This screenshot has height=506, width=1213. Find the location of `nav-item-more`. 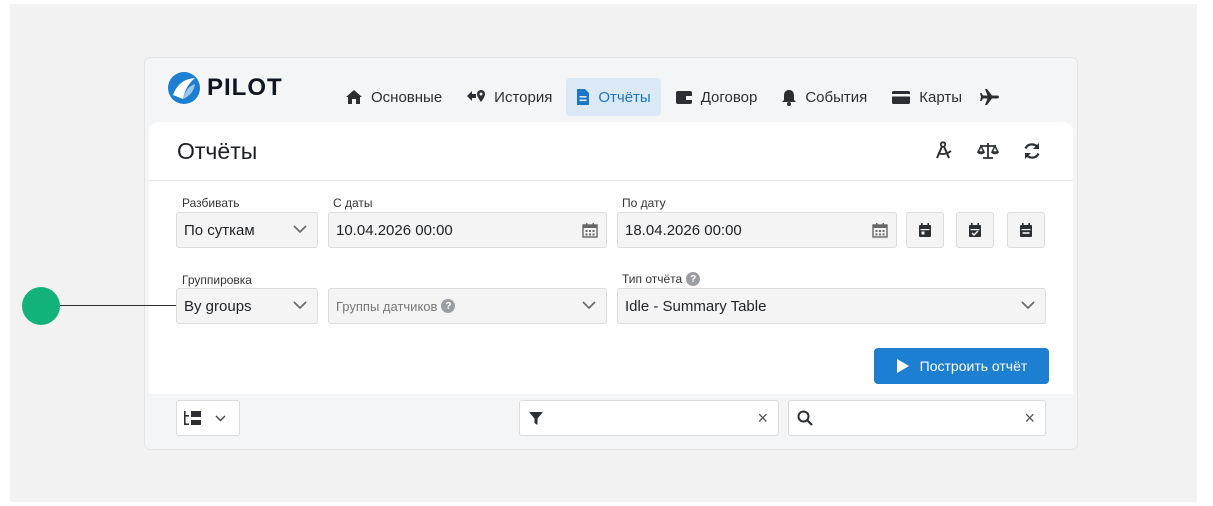

nav-item-more is located at coordinates (994, 97).